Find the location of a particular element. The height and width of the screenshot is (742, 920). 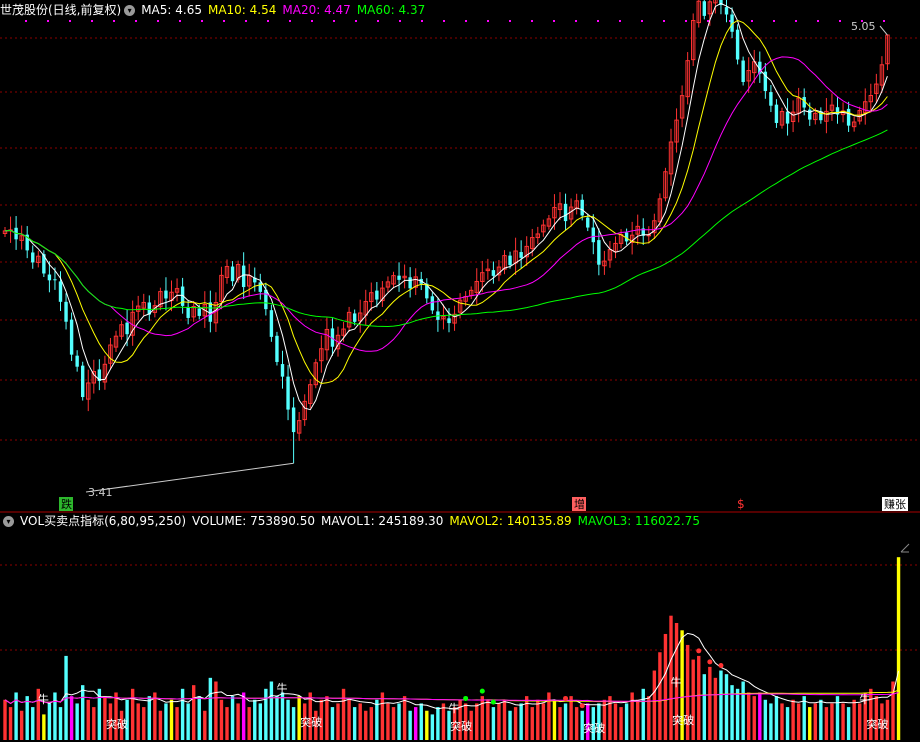

mavol2-value: MAVOL2: 140135.89 is located at coordinates (510, 521).